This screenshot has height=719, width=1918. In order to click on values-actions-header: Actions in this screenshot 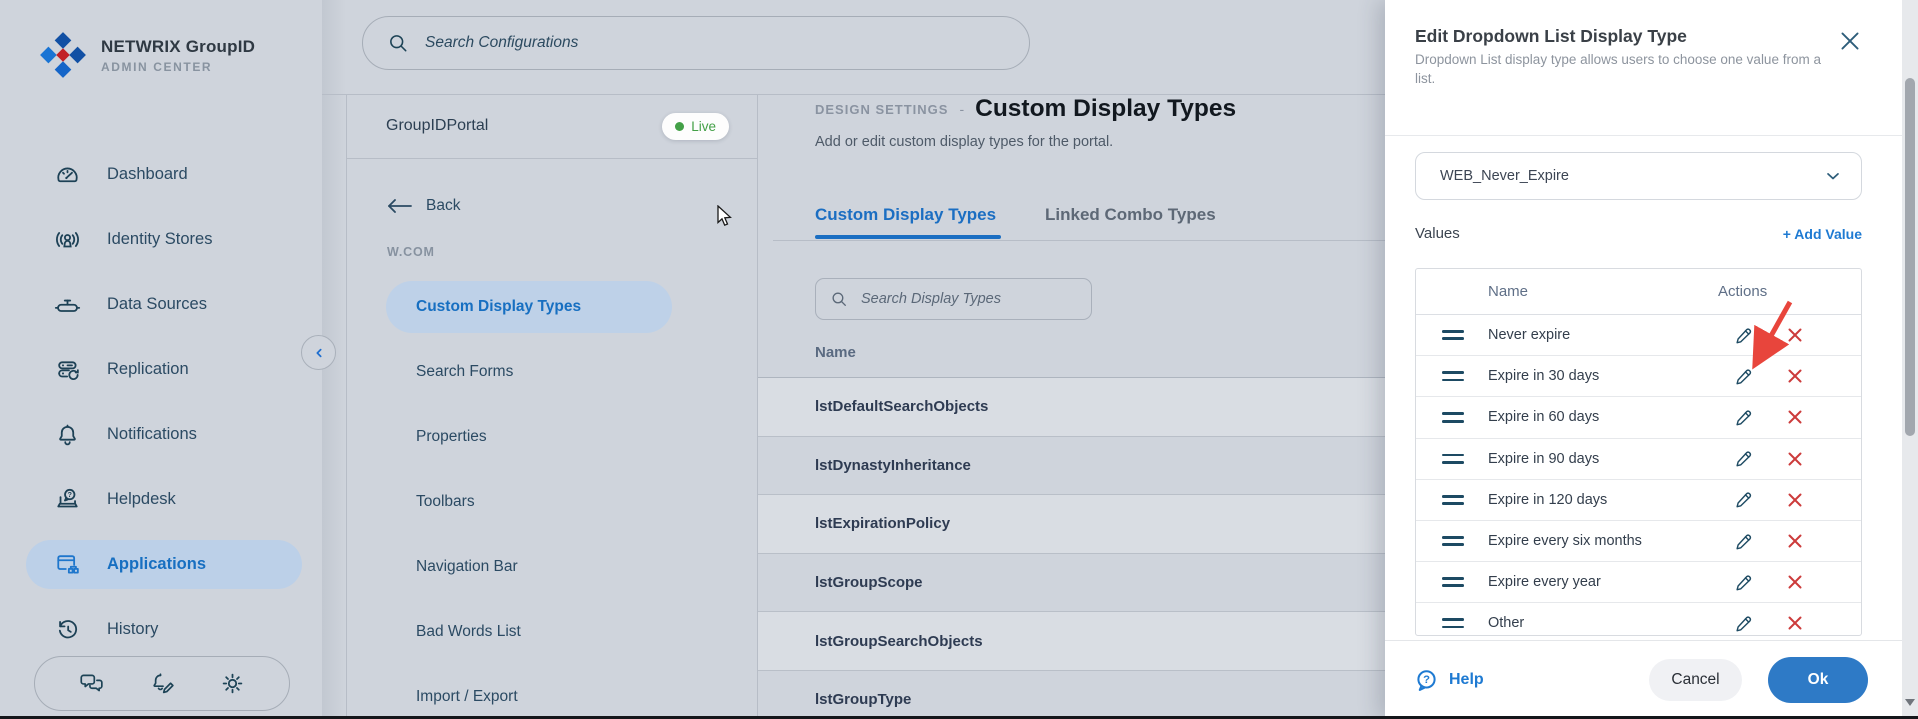, I will do `click(1743, 291)`.